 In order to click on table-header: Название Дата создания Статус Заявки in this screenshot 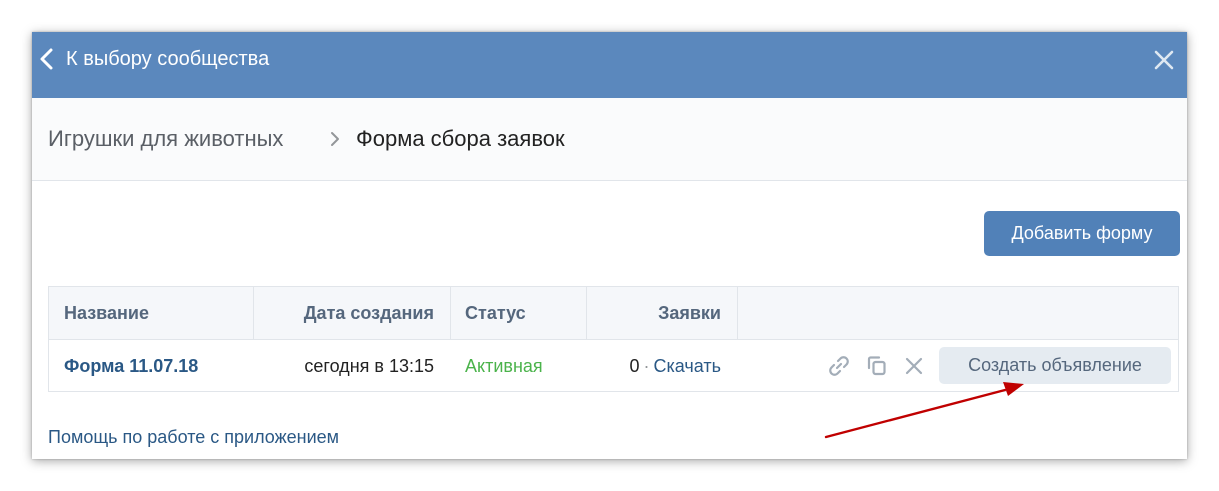, I will do `click(613, 313)`.